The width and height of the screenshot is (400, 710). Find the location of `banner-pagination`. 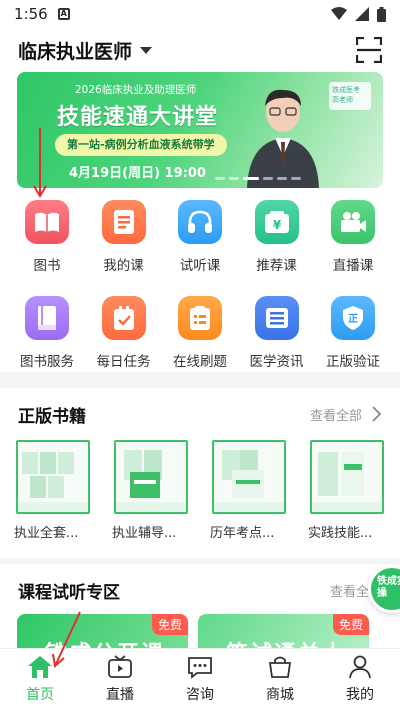

banner-pagination is located at coordinates (258, 178).